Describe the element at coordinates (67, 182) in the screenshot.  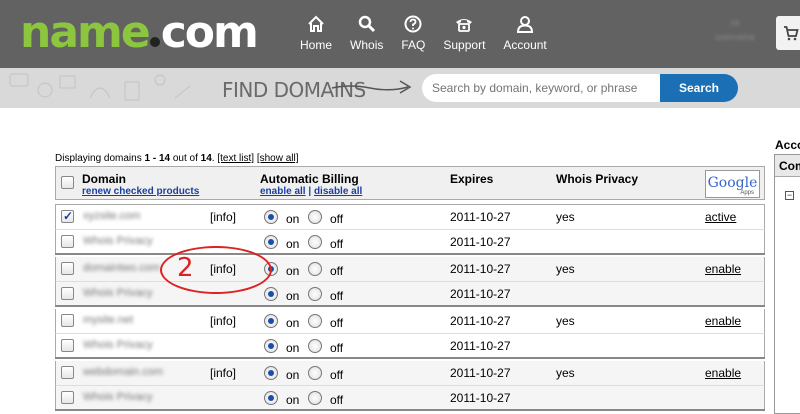
I see `select-all-checkbox` at that location.